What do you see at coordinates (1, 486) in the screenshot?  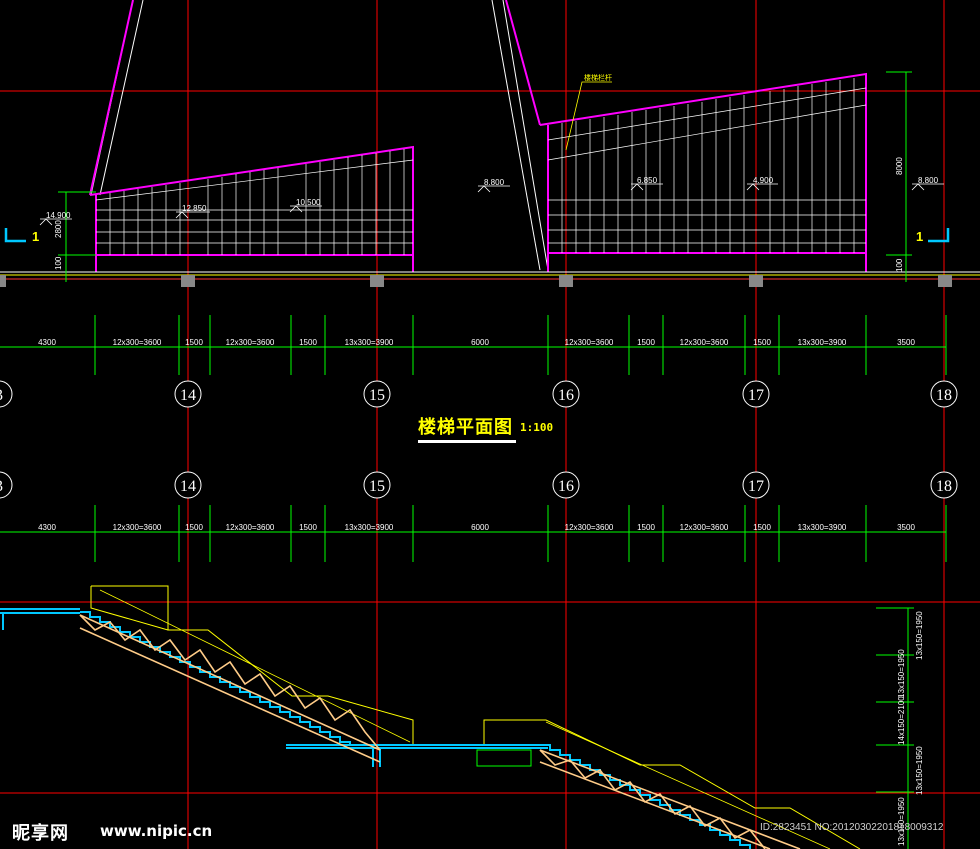 I see `axis2-3: 3` at bounding box center [1, 486].